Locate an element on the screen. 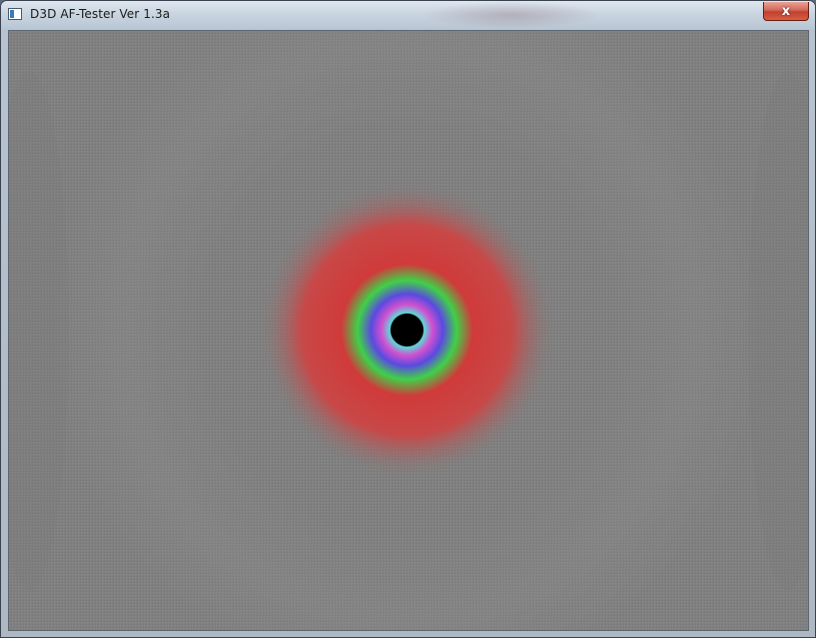 The height and width of the screenshot is (638, 816). close-button: x is located at coordinates (786, 11).